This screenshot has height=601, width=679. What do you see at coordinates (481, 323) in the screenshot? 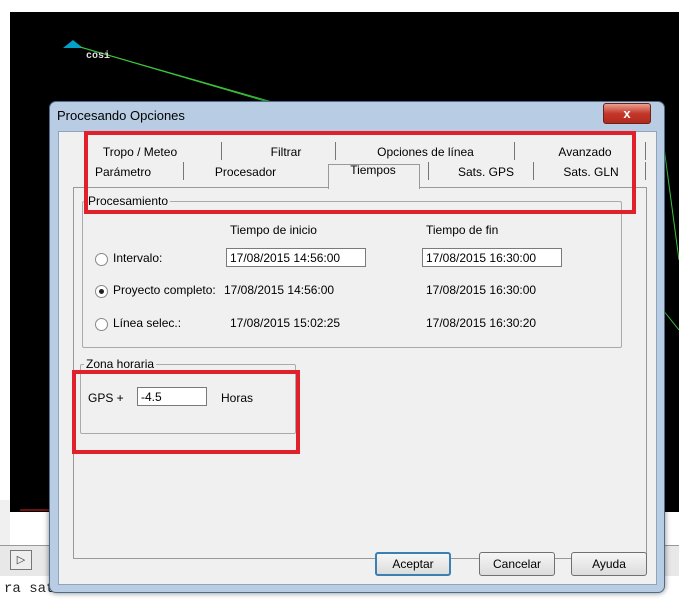
I see `line-end-value: 17/08/2015 16:30:20` at bounding box center [481, 323].